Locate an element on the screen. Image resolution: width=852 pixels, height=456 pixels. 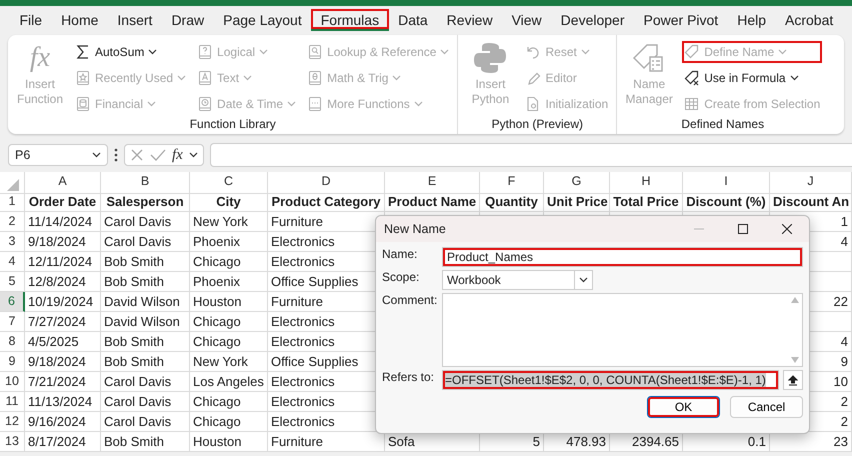
scroll-up-icon is located at coordinates (795, 300).